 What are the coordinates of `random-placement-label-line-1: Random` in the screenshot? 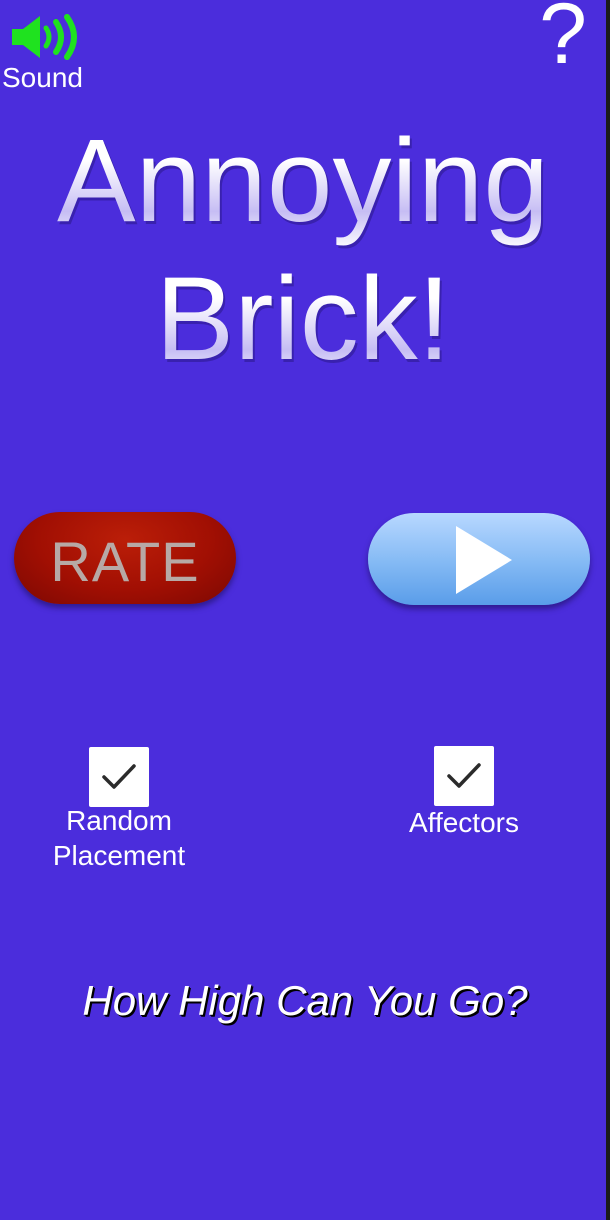 It's located at (119, 820).